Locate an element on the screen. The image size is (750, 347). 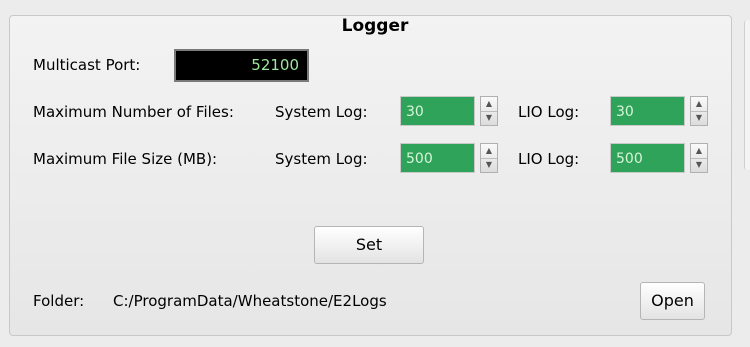
open-folder-button: Open is located at coordinates (672, 301).